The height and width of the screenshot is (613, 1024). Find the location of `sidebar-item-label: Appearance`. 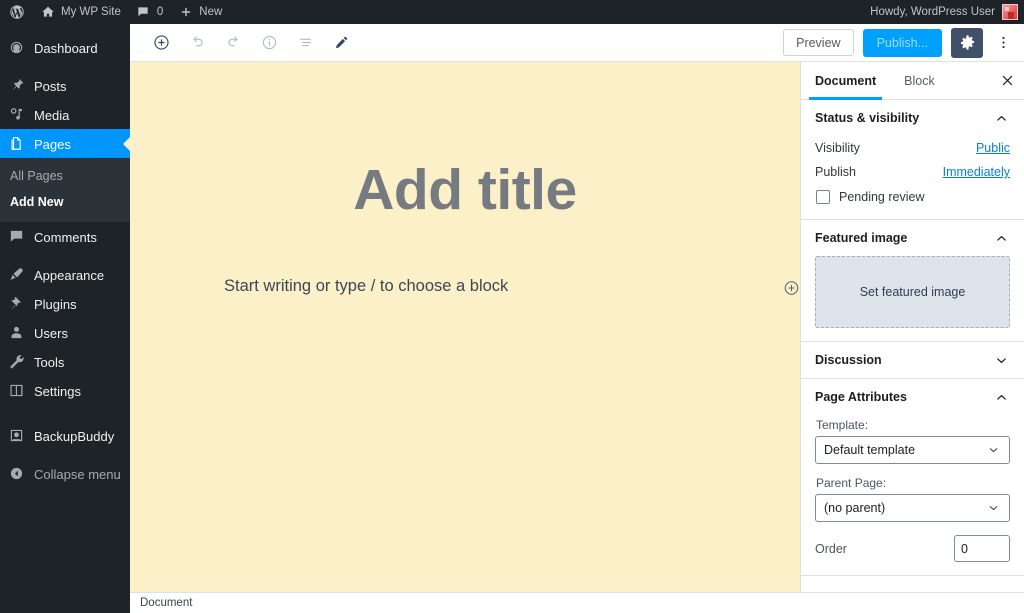

sidebar-item-label: Appearance is located at coordinates (69, 275).